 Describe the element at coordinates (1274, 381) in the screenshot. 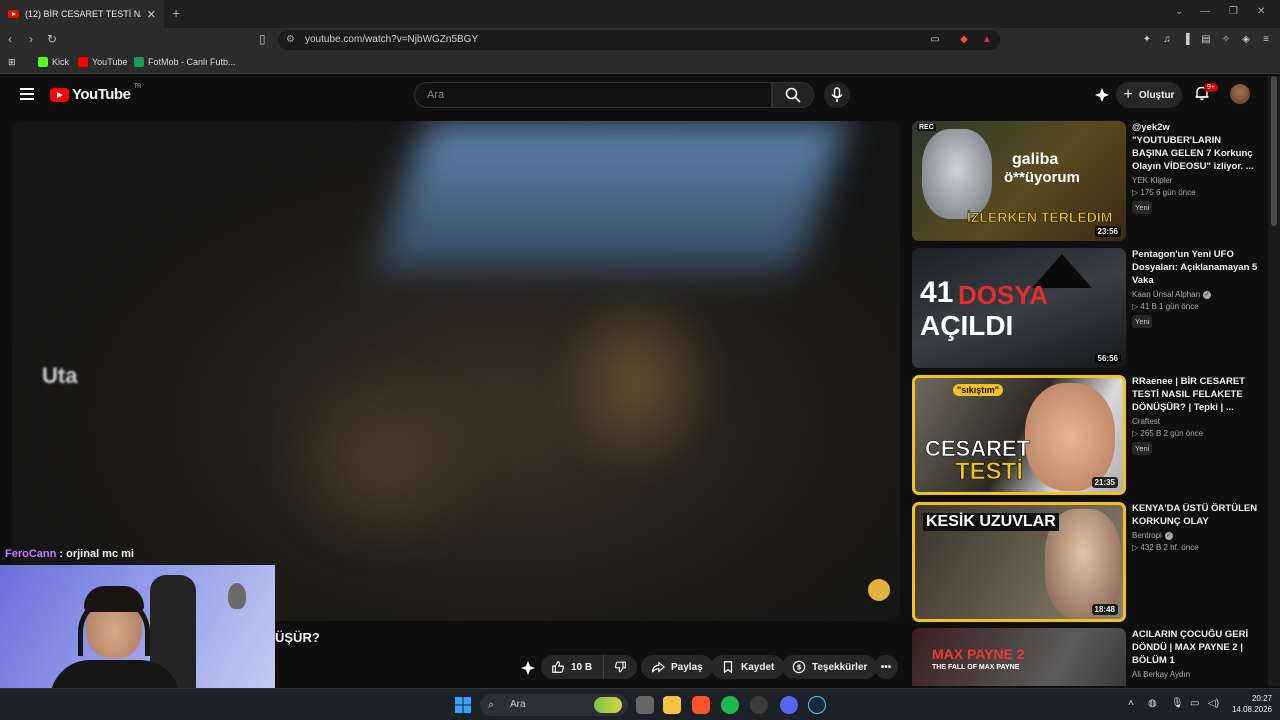

I see `page-scrollbar` at that location.